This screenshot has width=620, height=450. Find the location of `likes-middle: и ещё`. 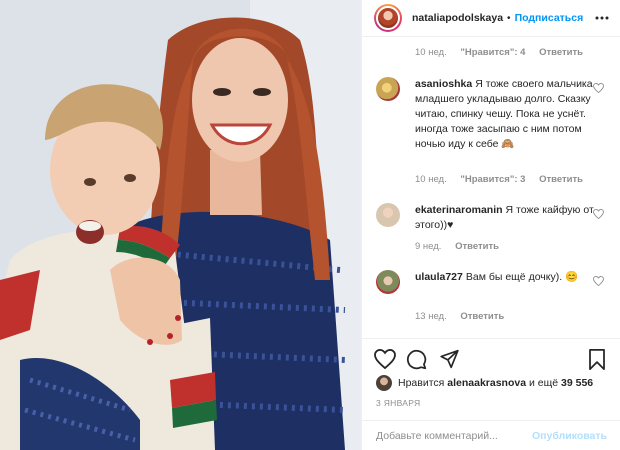

likes-middle: и ещё is located at coordinates (544, 383).